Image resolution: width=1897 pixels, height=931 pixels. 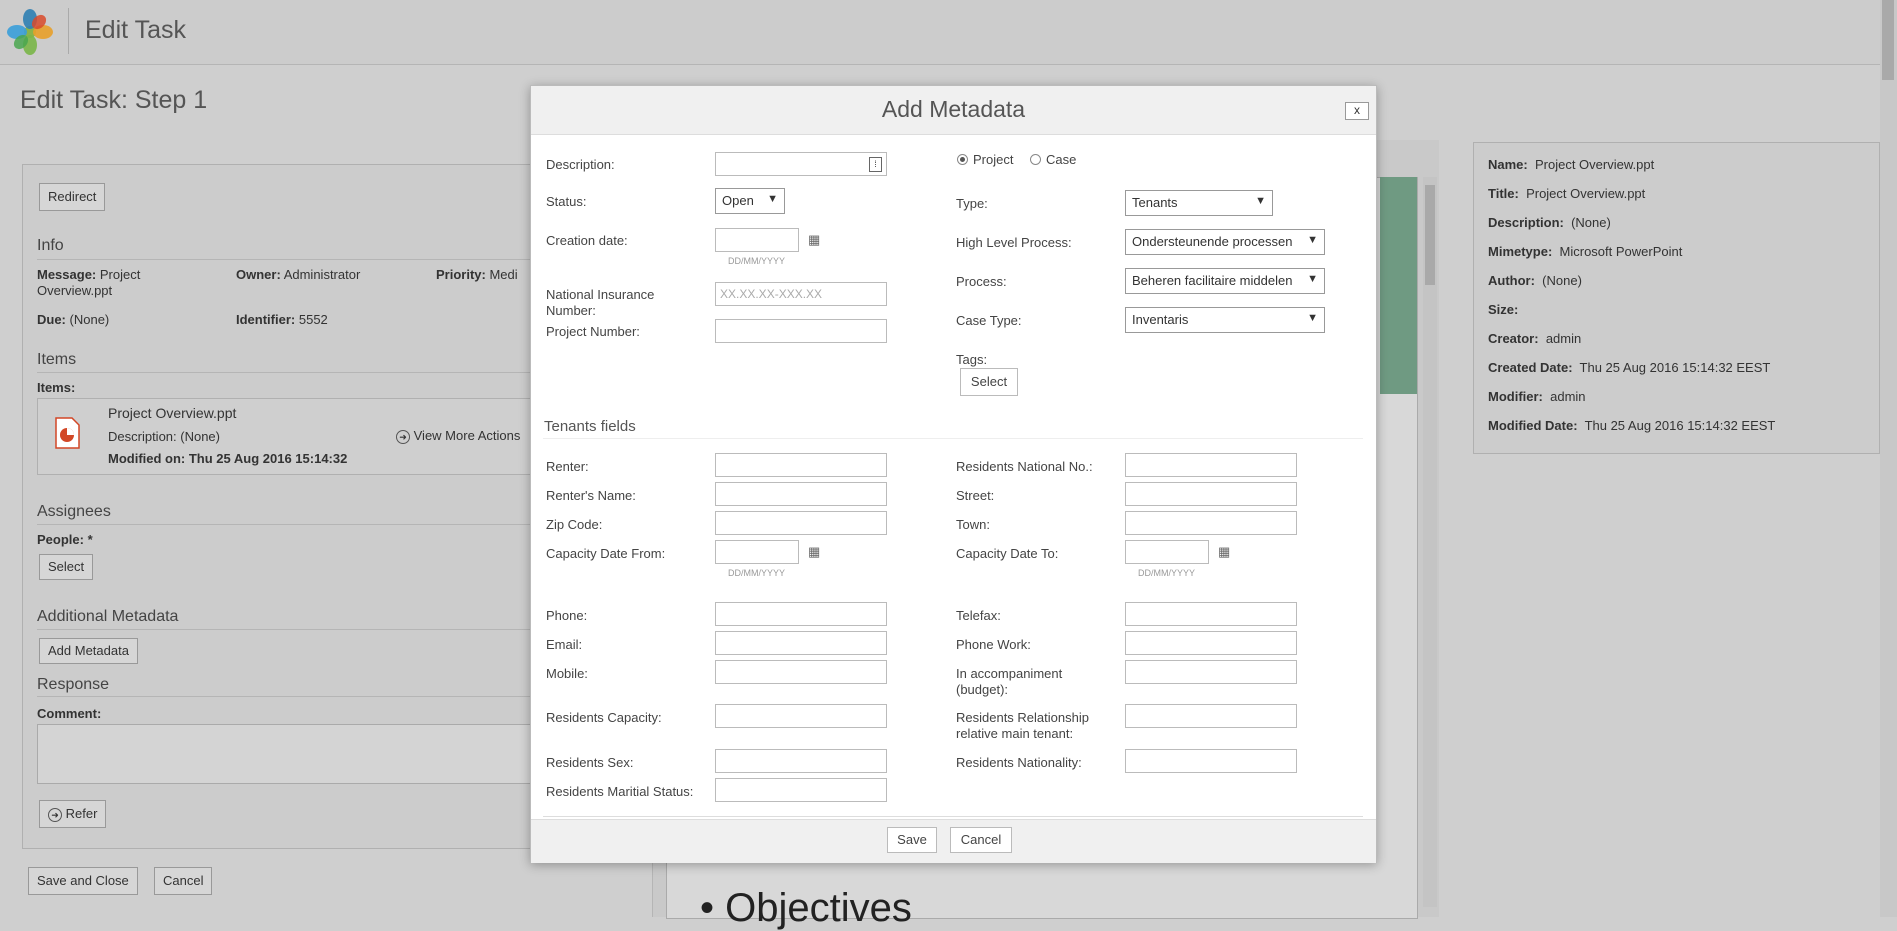 What do you see at coordinates (73, 684) in the screenshot?
I see `response-section-title: Response` at bounding box center [73, 684].